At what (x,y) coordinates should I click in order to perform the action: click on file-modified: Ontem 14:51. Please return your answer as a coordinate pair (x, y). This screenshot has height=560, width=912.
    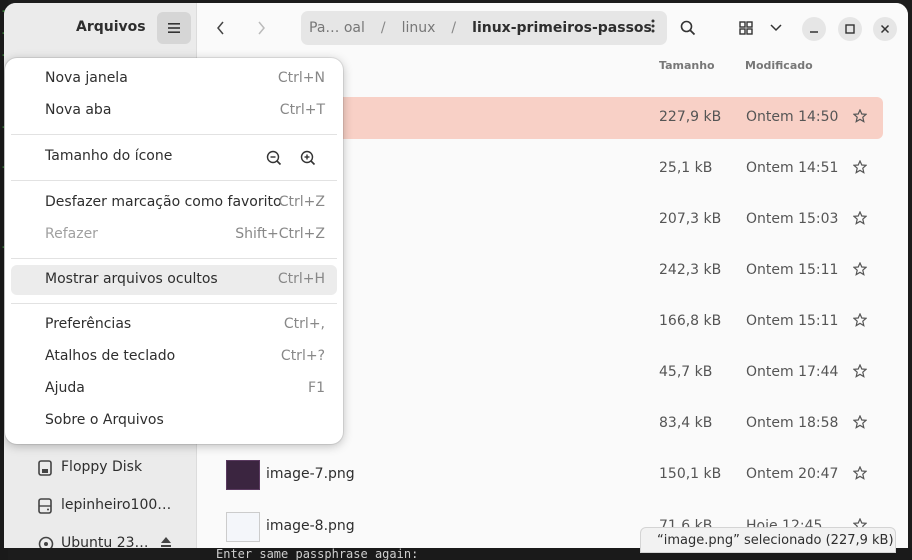
    Looking at the image, I should click on (792, 168).